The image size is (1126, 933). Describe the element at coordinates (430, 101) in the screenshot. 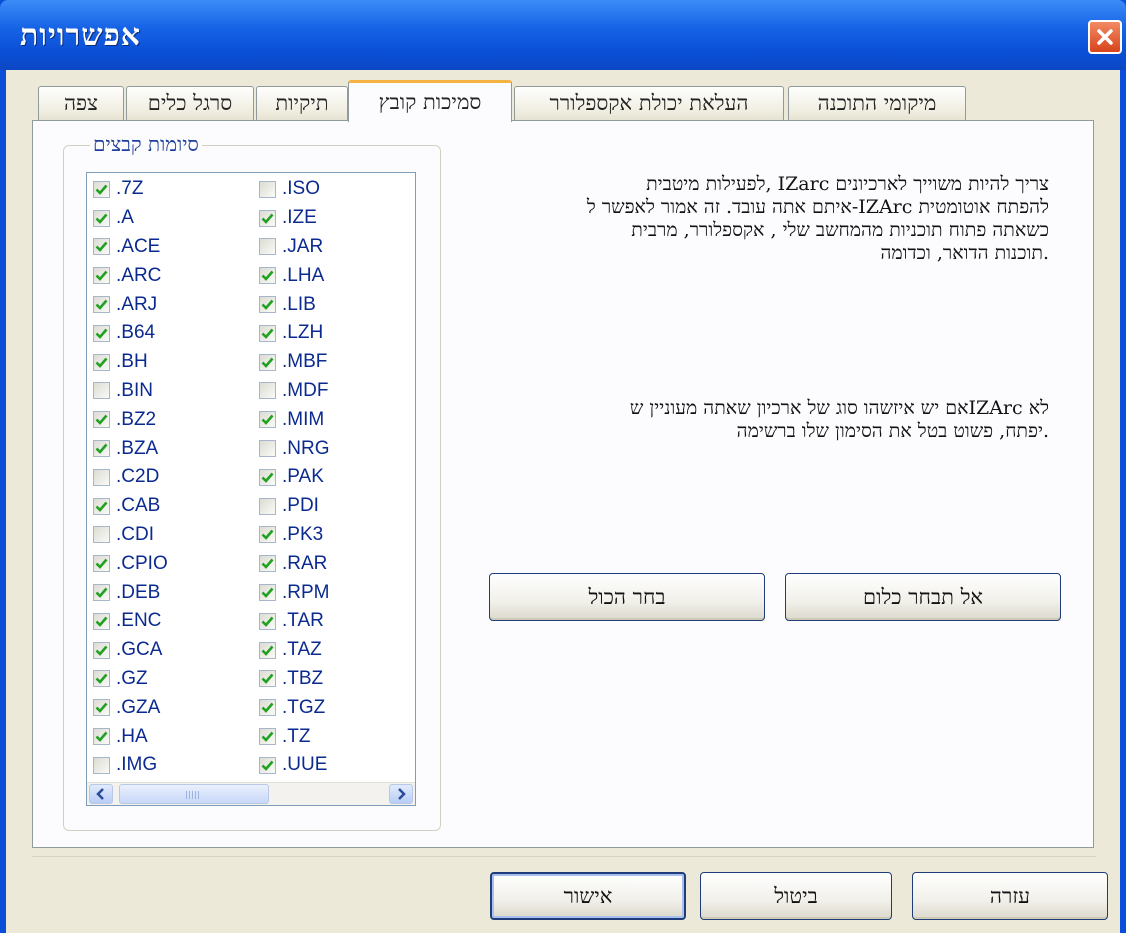

I see `tab-file-association: סמיכות קובץ` at that location.